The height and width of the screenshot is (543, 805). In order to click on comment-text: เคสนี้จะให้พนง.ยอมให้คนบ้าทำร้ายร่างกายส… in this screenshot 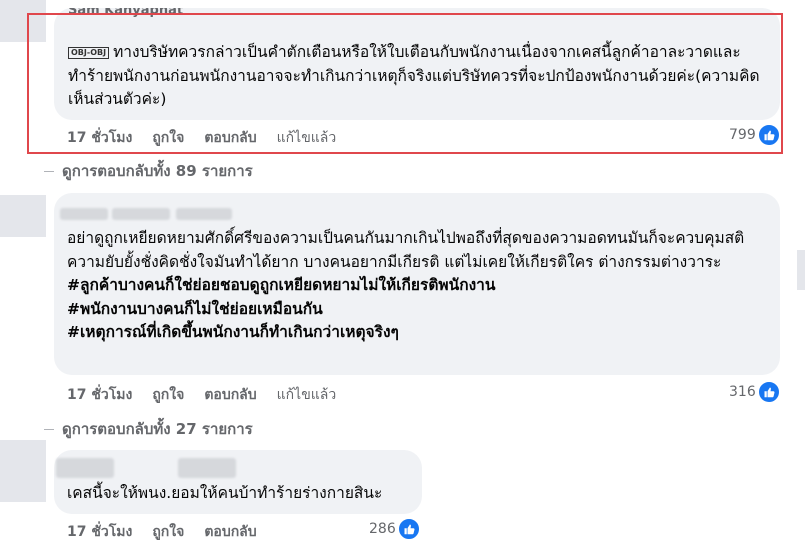, I will do `click(225, 493)`.